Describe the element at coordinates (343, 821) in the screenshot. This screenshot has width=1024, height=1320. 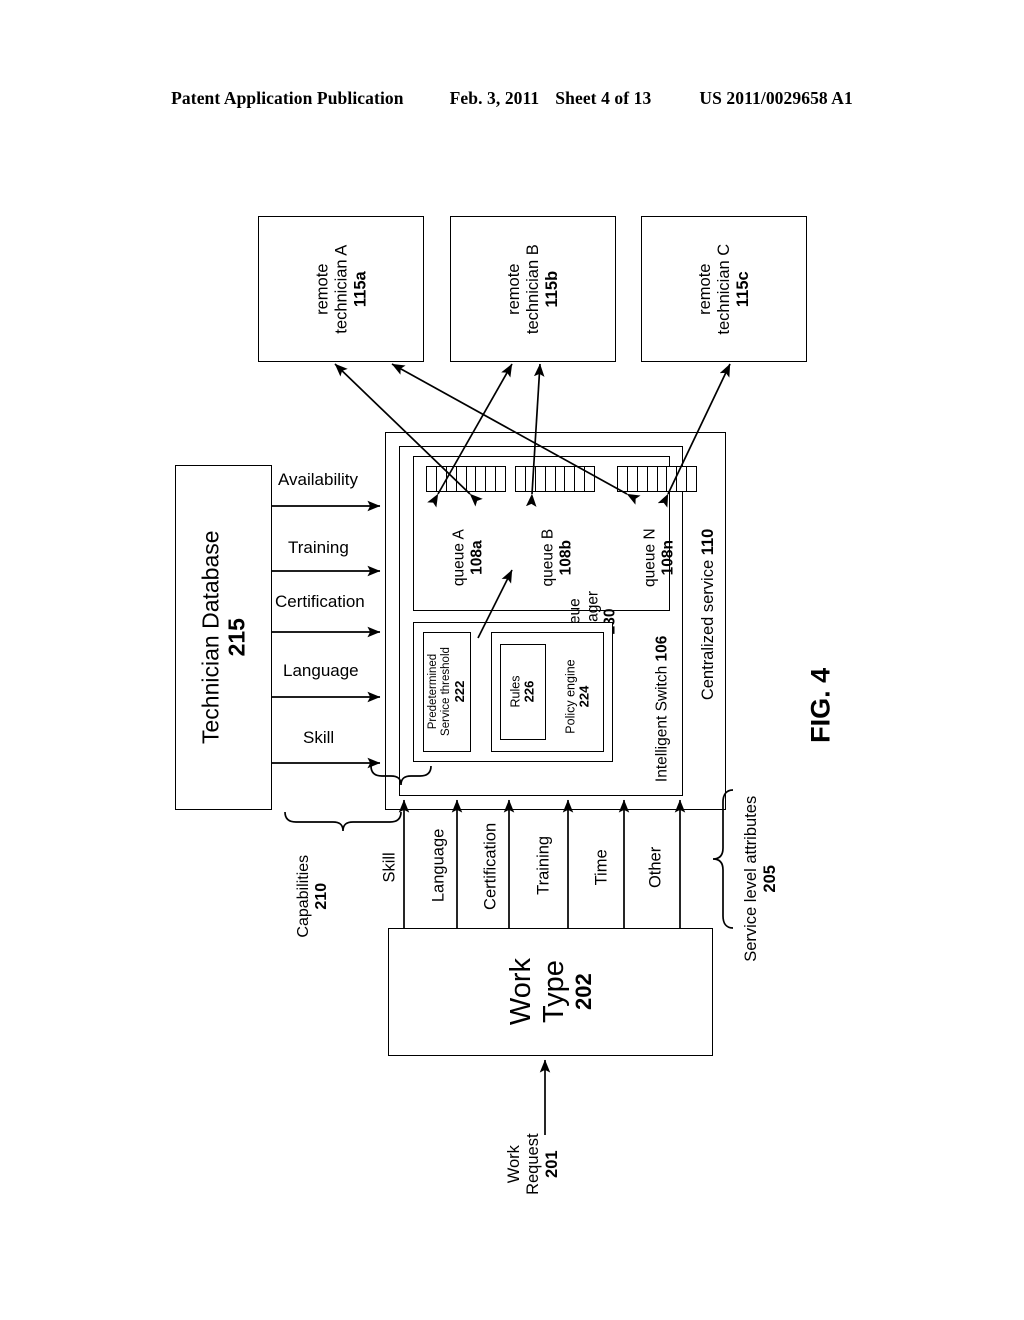
I see `capabilities-brace` at that location.